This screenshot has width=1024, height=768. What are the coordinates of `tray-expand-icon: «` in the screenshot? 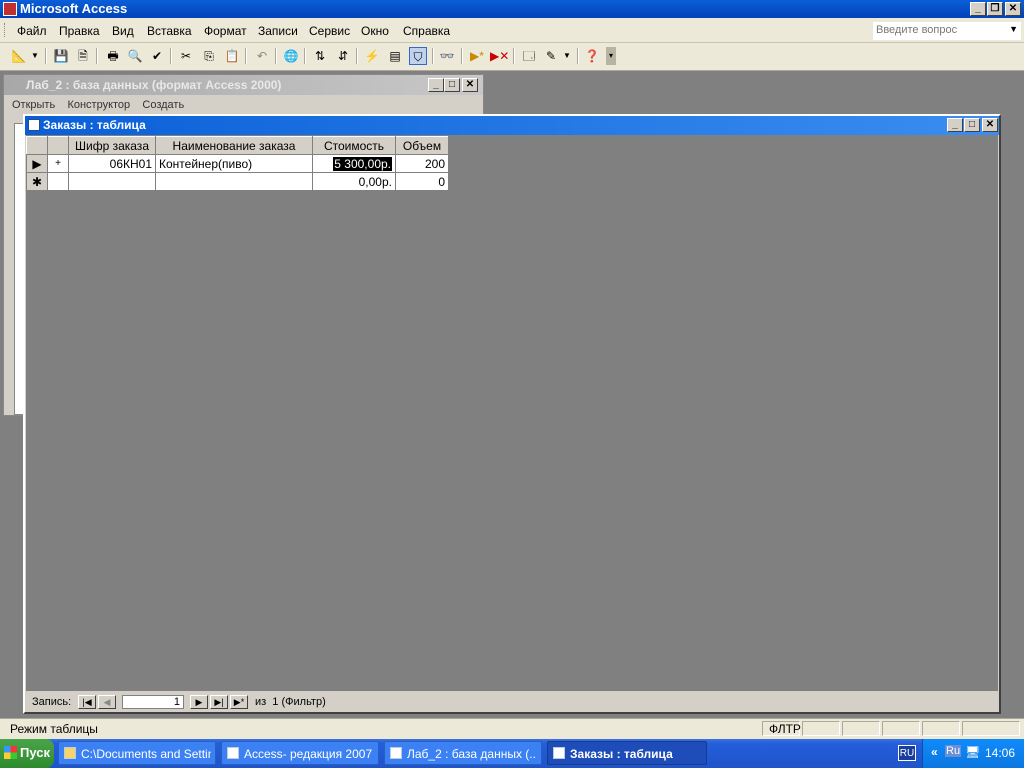 It's located at (934, 752).